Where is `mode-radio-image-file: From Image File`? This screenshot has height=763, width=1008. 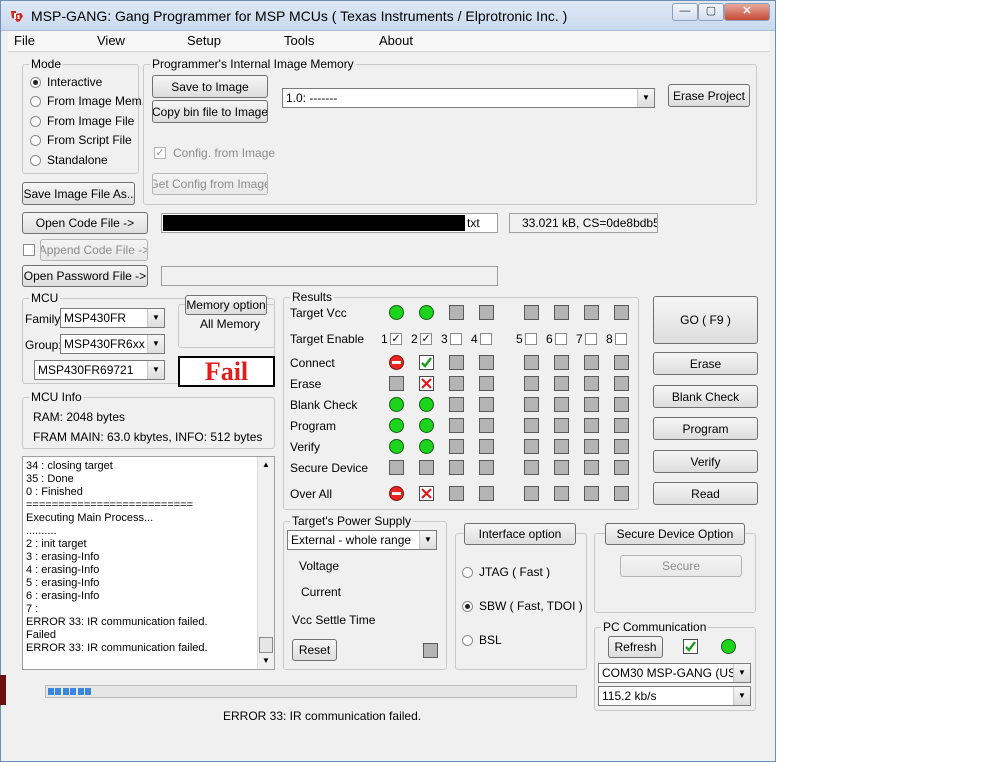 mode-radio-image-file: From Image File is located at coordinates (82, 121).